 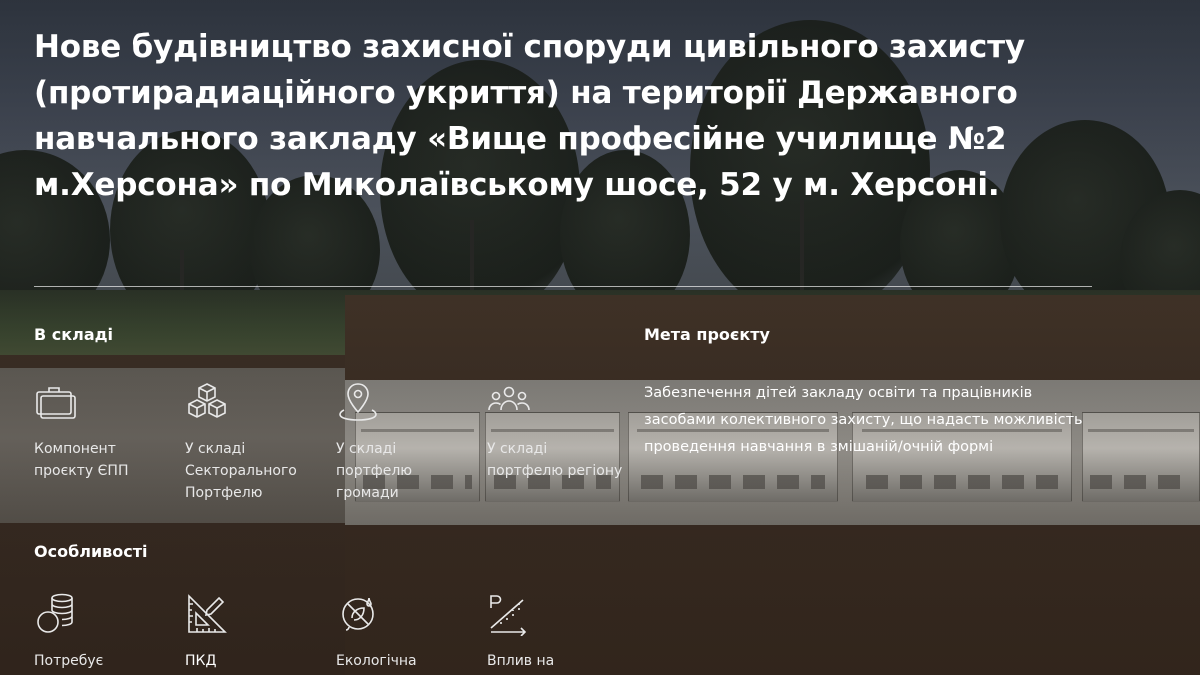 What do you see at coordinates (74, 334) in the screenshot?
I see `composition-heading: В складі` at bounding box center [74, 334].